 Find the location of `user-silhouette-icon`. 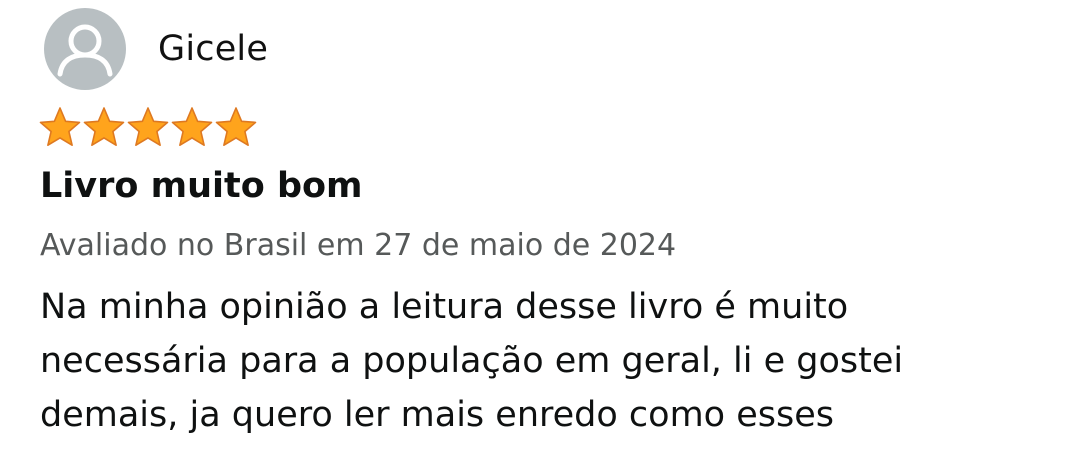

user-silhouette-icon is located at coordinates (85, 50).